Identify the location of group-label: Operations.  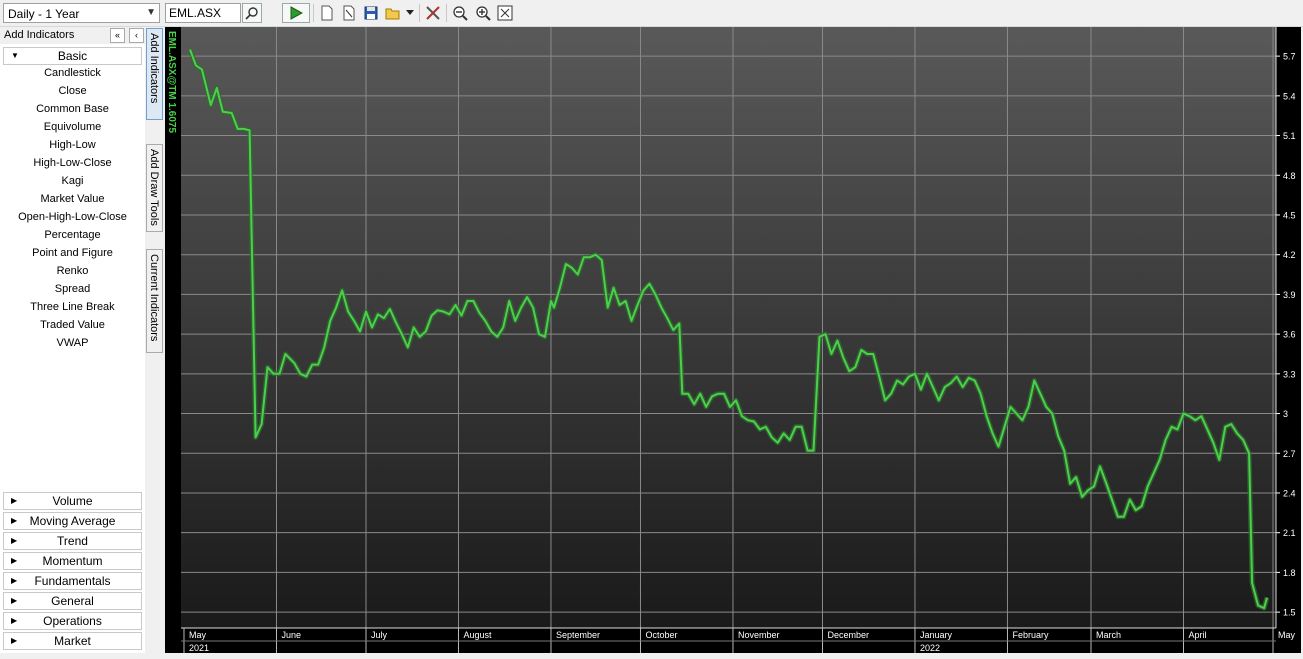
(72, 621).